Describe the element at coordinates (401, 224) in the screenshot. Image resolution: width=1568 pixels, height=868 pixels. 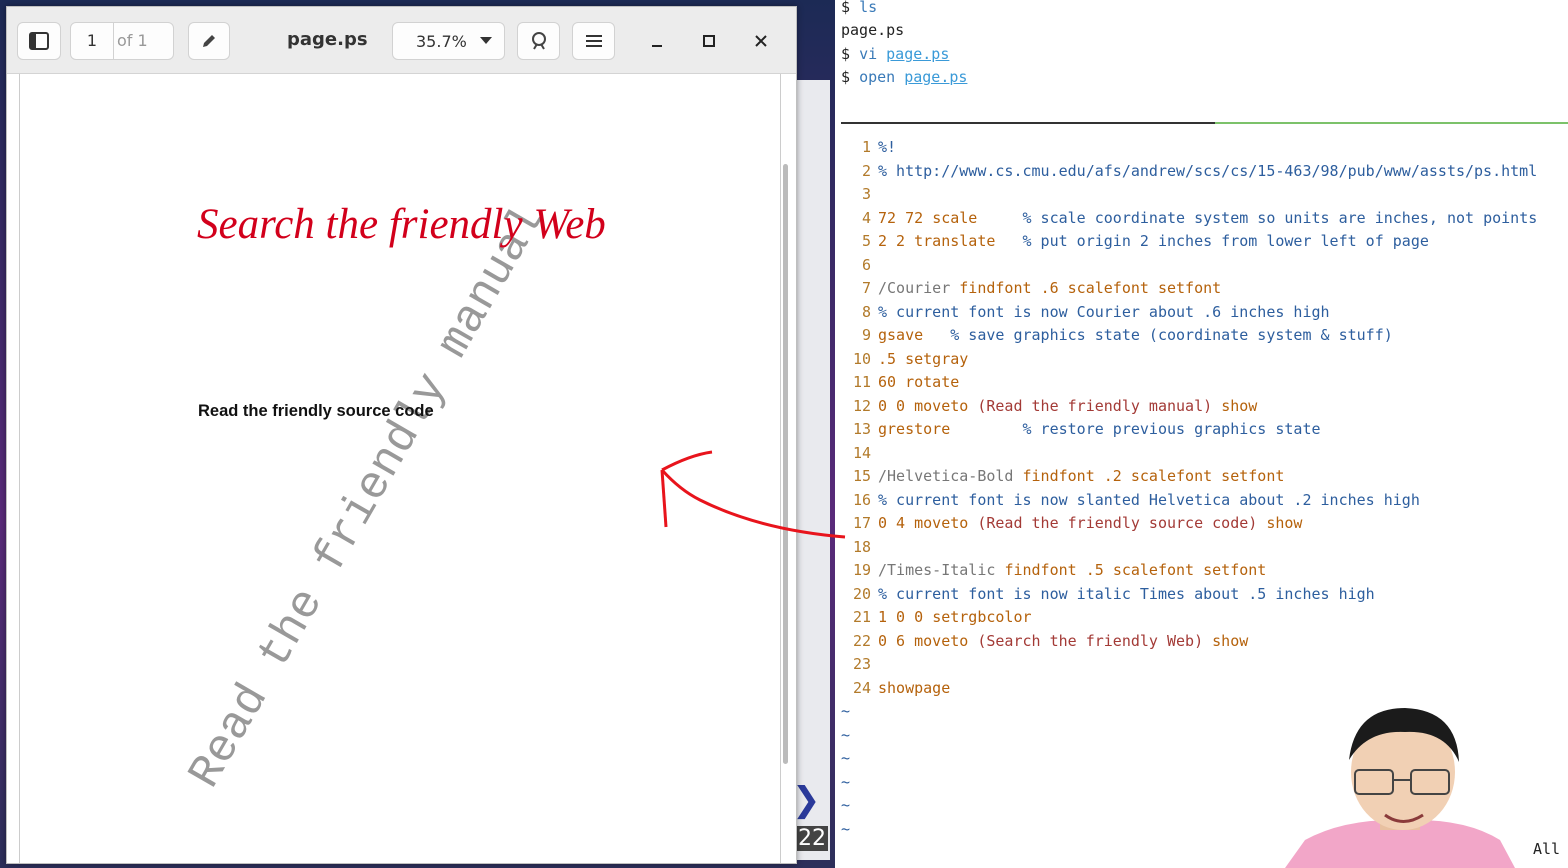
I see `red-italic-web-text: Search the friendly Web` at that location.